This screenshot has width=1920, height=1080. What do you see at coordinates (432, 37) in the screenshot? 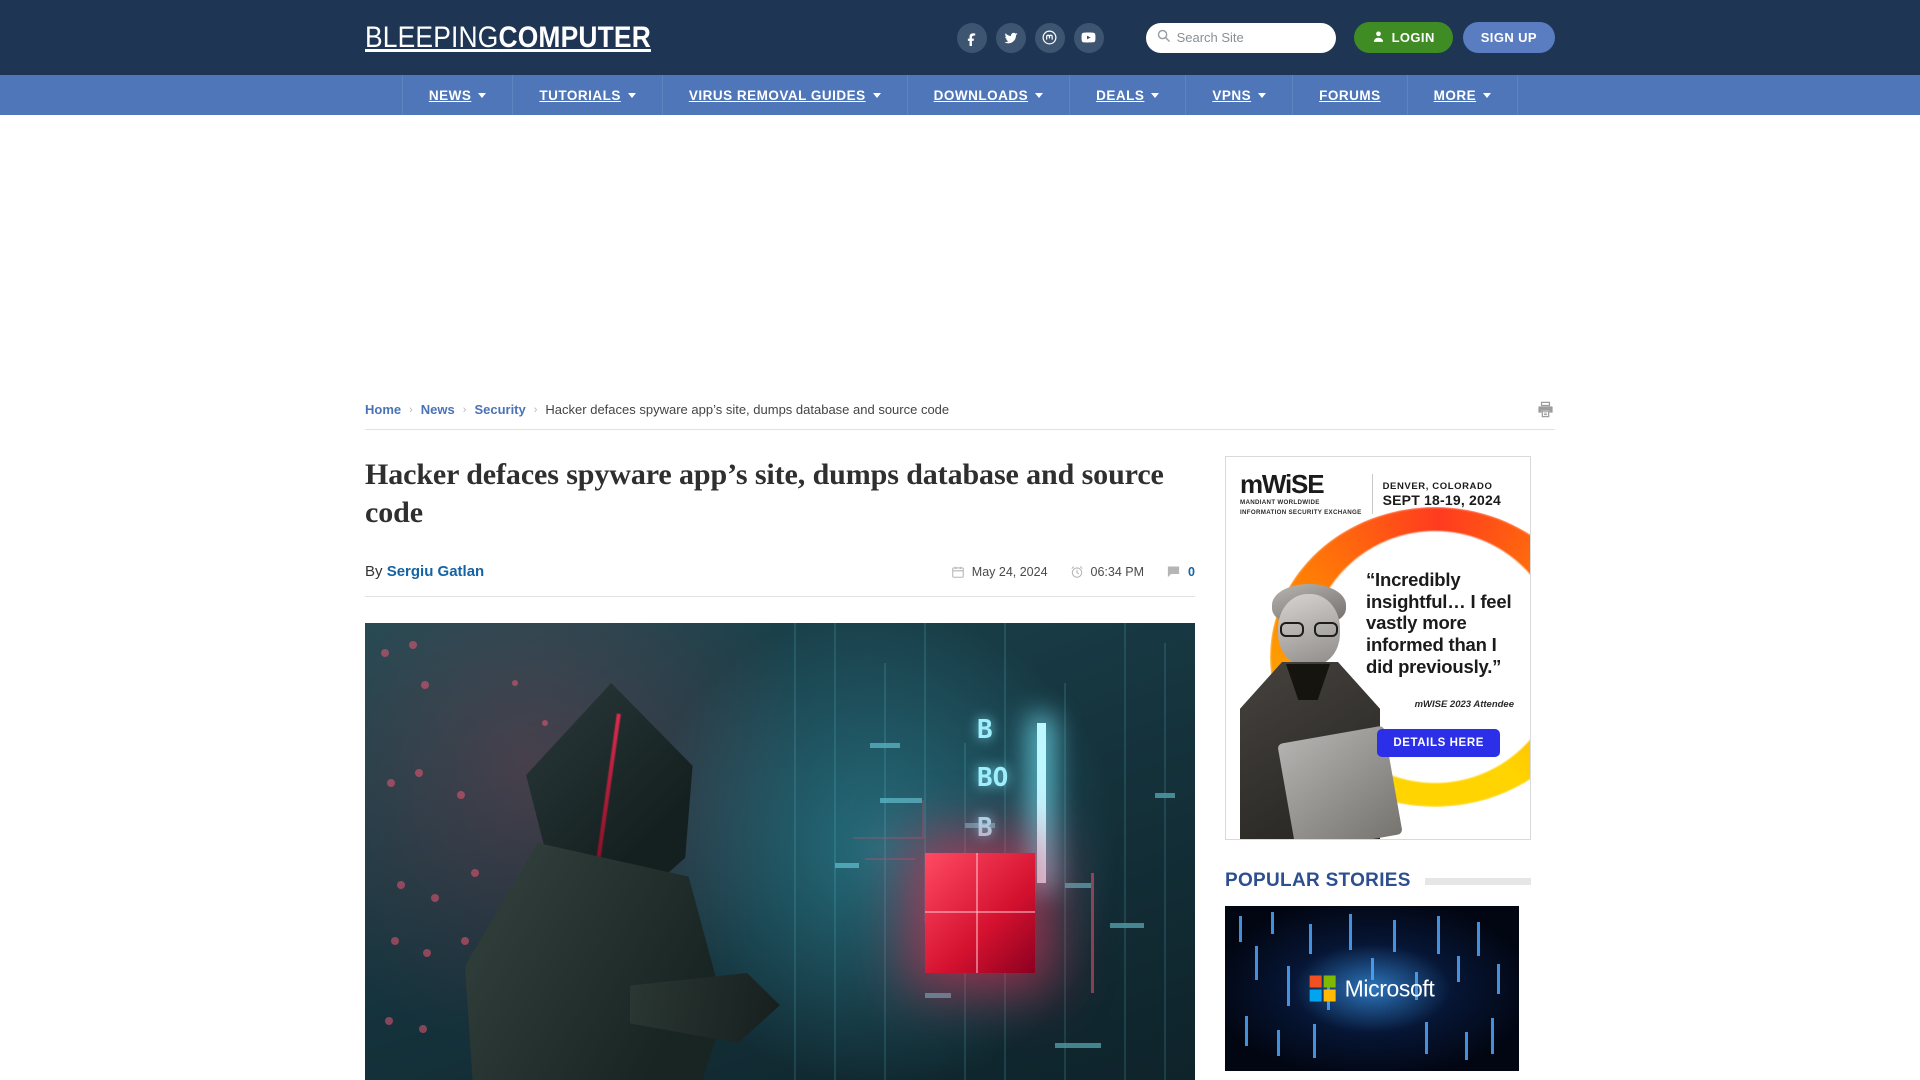
I see `logo-text-light: BLEEPING` at bounding box center [432, 37].